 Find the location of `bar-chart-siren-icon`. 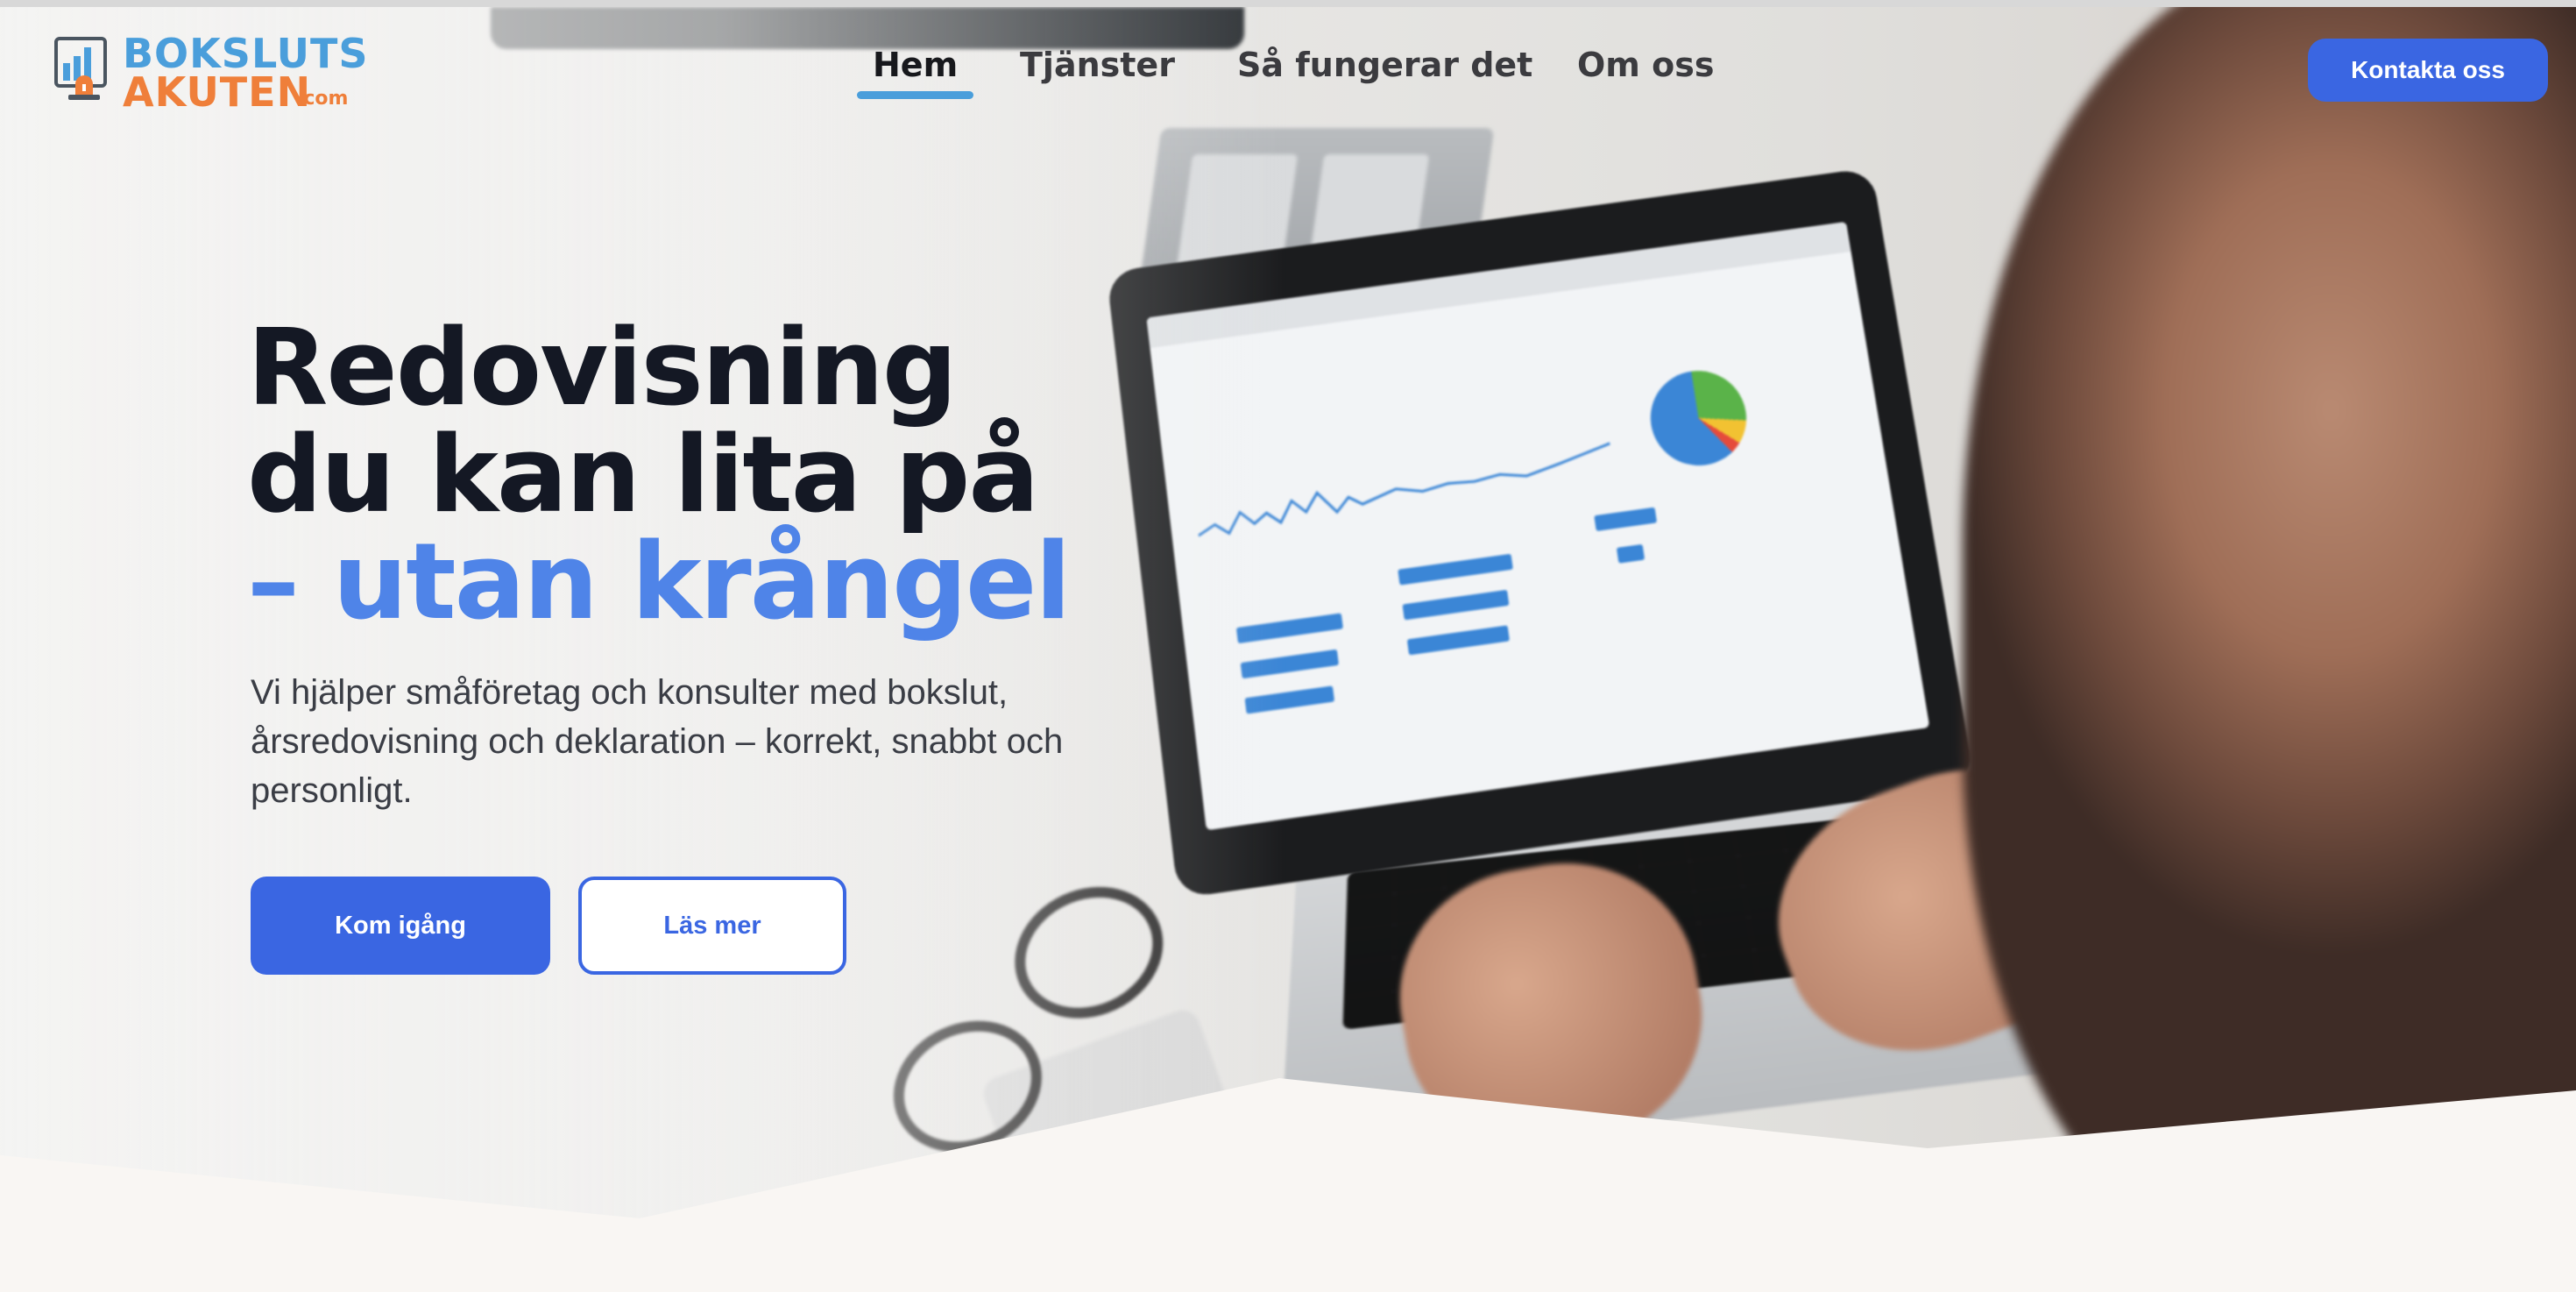

bar-chart-siren-icon is located at coordinates (80, 68).